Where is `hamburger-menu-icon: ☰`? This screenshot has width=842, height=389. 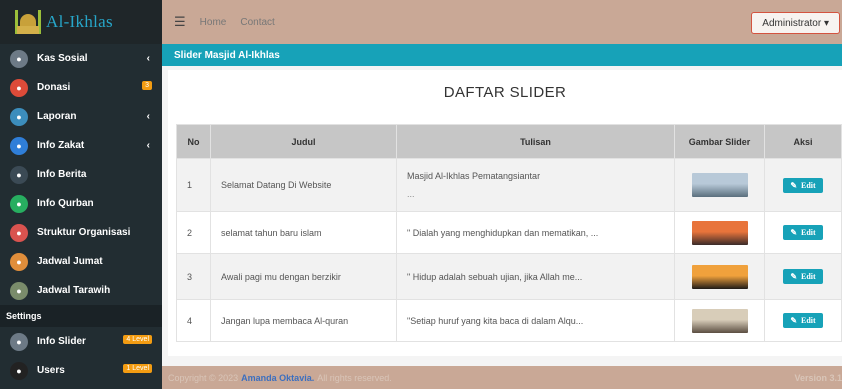 hamburger-menu-icon: ☰ is located at coordinates (180, 22).